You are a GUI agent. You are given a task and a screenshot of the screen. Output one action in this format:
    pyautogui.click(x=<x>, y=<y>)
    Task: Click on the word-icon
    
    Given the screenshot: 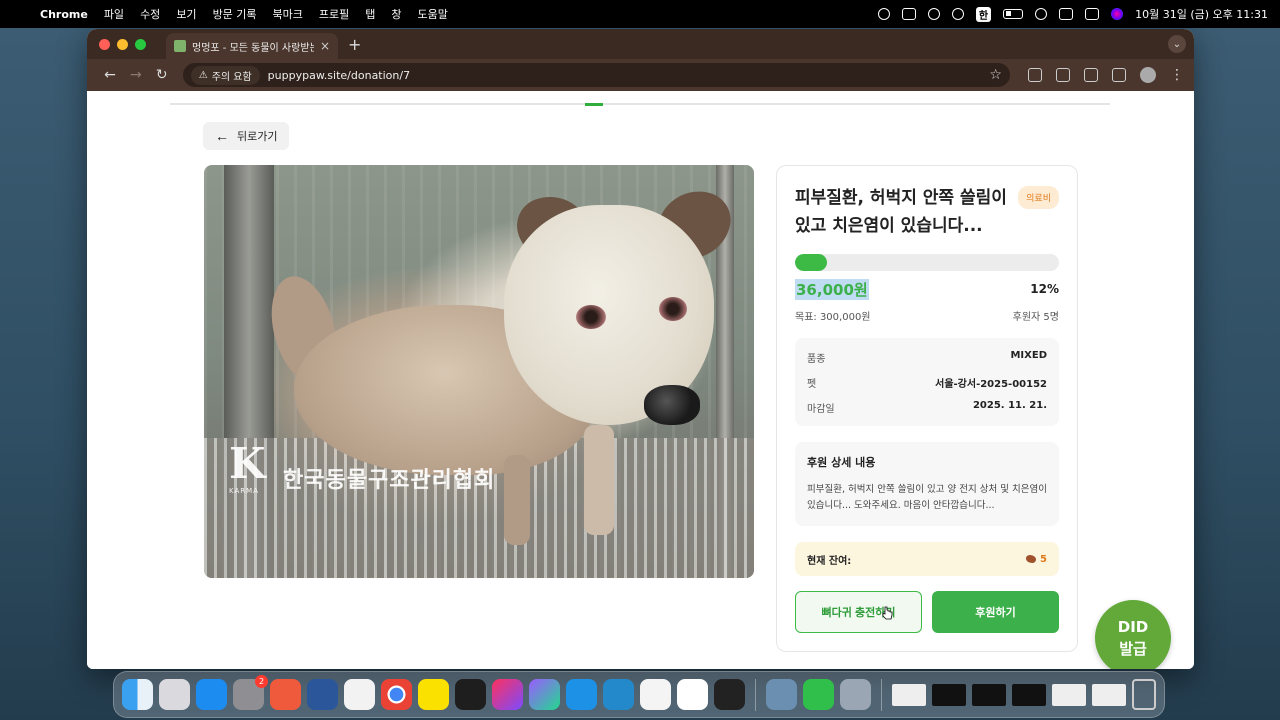 What is the action you would take?
    pyautogui.click(x=322, y=694)
    